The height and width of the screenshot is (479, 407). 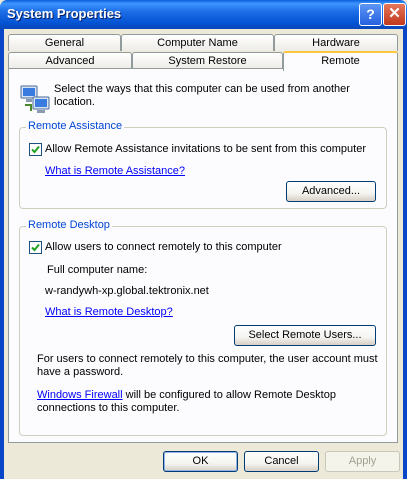 What do you see at coordinates (35, 99) in the screenshot?
I see `computer-network-icon` at bounding box center [35, 99].